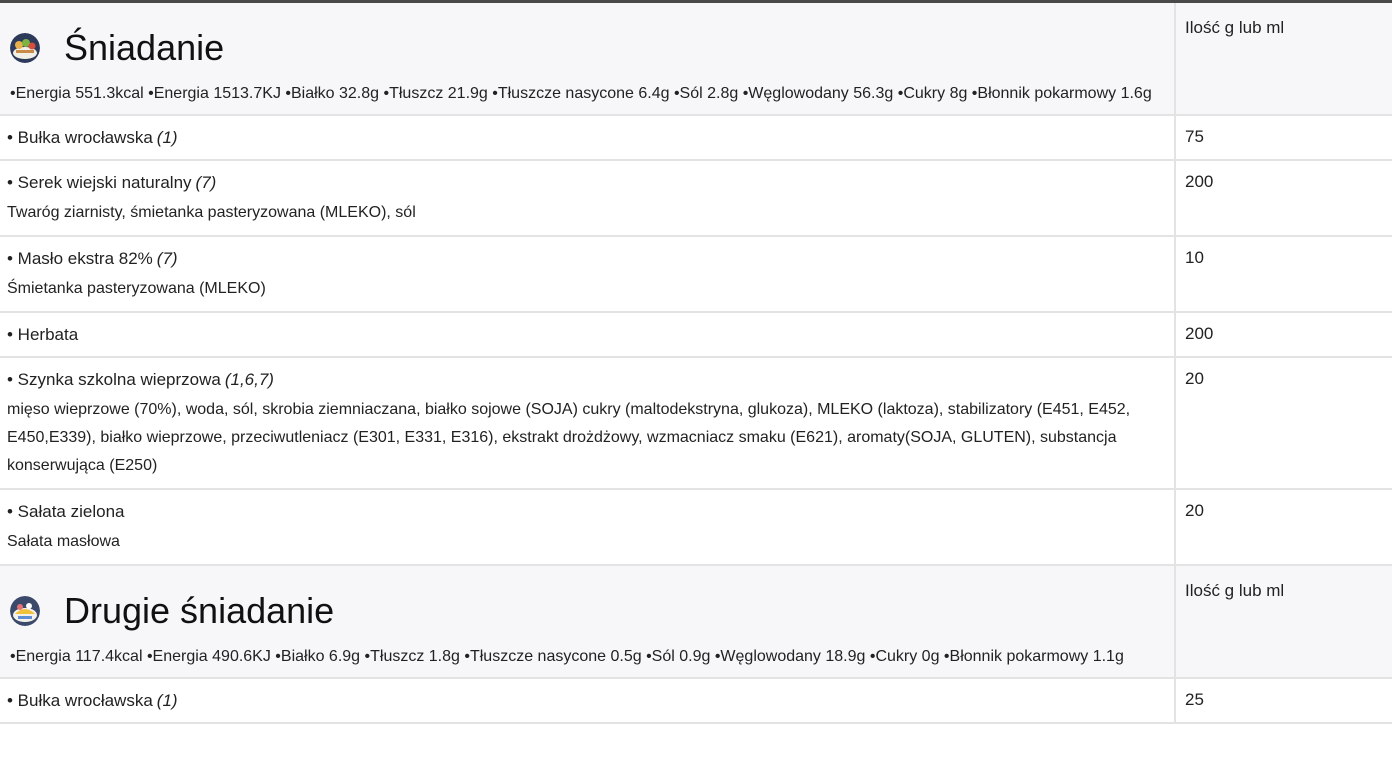 This screenshot has width=1392, height=778. What do you see at coordinates (144, 47) in the screenshot?
I see `meal-title: Śniadanie` at bounding box center [144, 47].